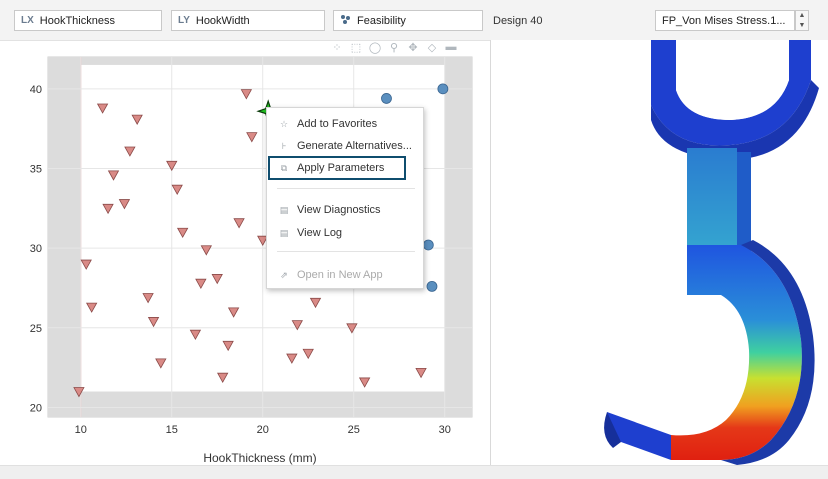 The height and width of the screenshot is (479, 828). Describe the element at coordinates (172, 430) in the screenshot. I see `x-tick-label: 15` at that location.